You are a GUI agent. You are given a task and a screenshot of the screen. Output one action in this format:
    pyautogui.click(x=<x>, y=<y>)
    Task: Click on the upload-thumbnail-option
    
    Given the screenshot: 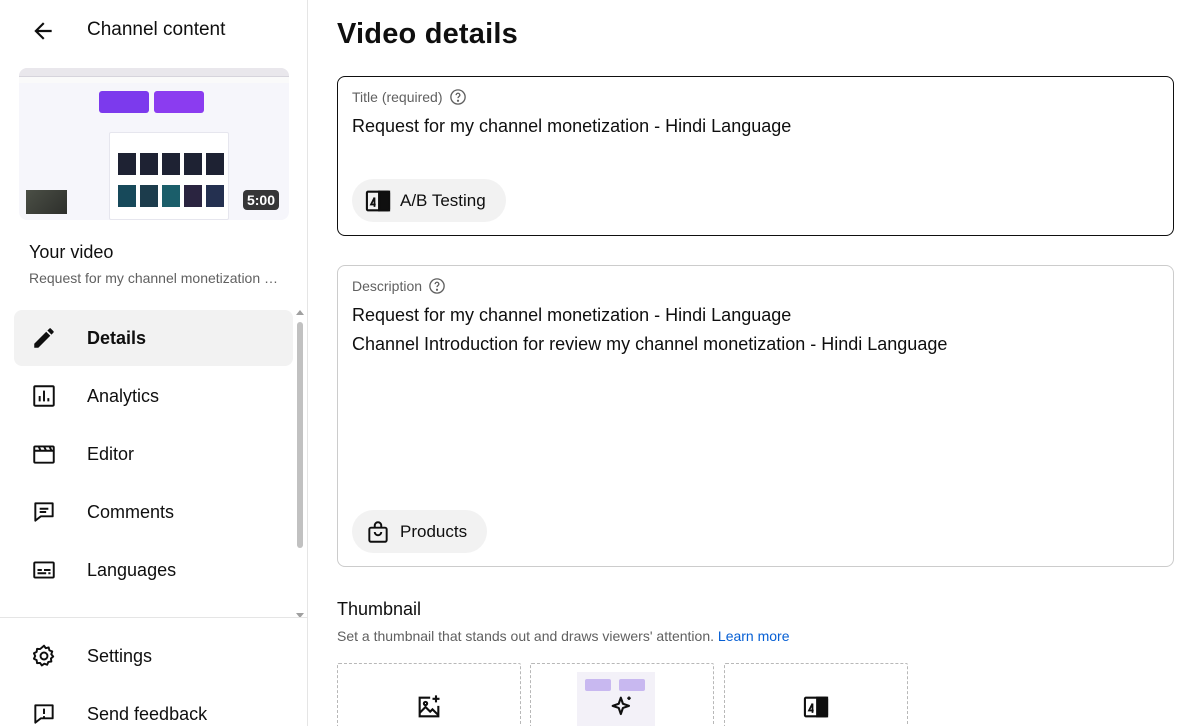 What is the action you would take?
    pyautogui.click(x=429, y=694)
    